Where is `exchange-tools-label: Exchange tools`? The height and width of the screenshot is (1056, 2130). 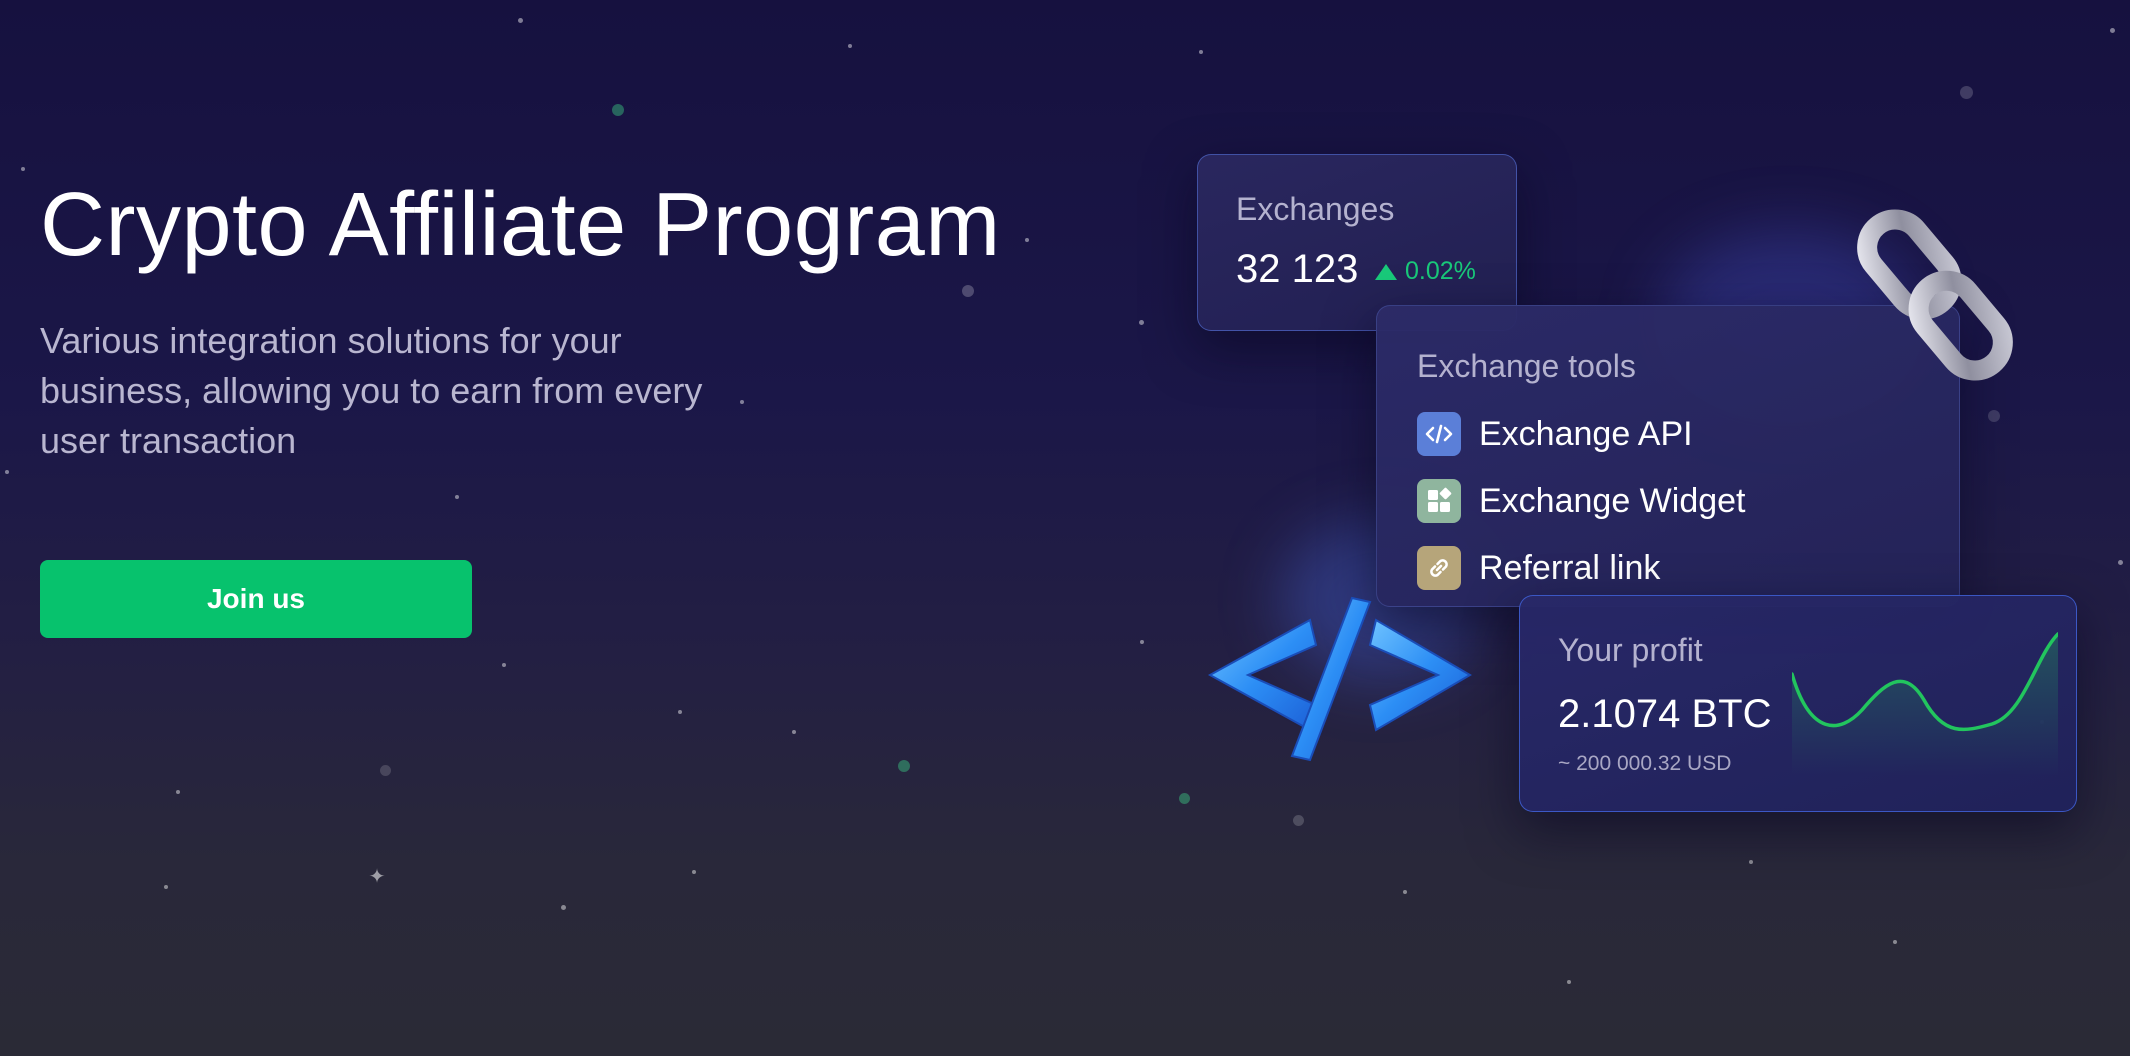
exchange-tools-label: Exchange tools is located at coordinates (1526, 366).